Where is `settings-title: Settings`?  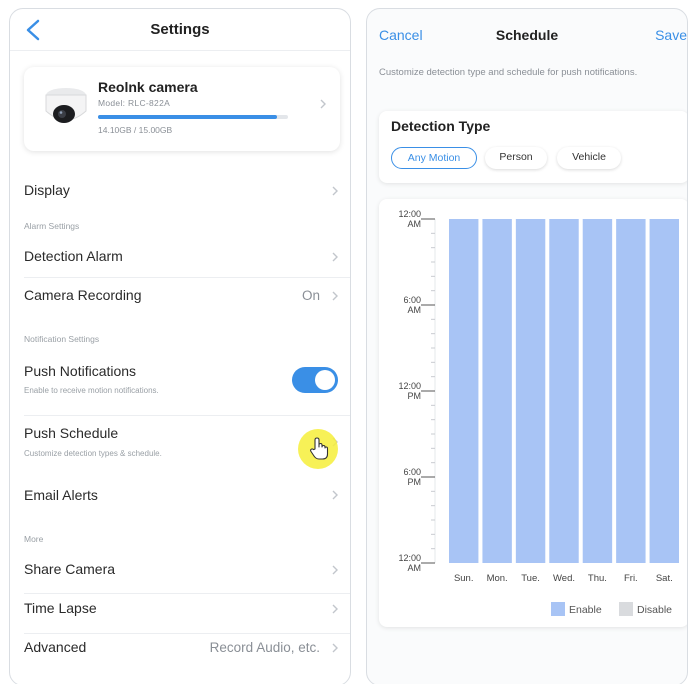 settings-title: Settings is located at coordinates (180, 29).